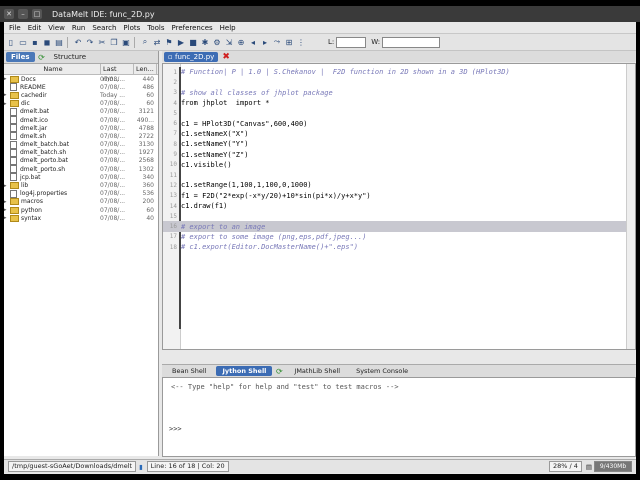 The height and width of the screenshot is (480, 640). Describe the element at coordinates (226, 57) in the screenshot. I see `close-tab-icon: ✖` at that location.